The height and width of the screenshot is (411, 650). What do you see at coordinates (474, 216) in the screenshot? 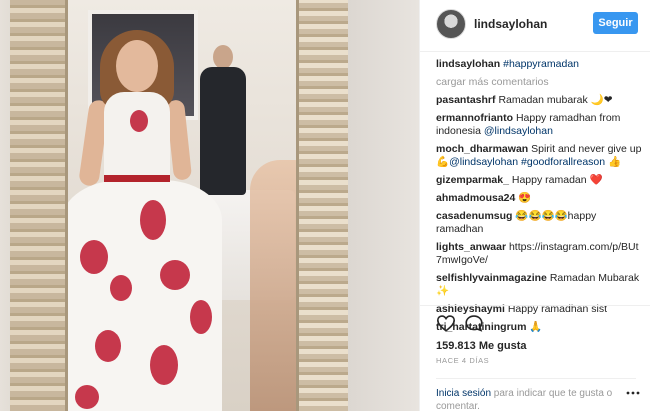
I see `comment-username: casadenumsug` at bounding box center [474, 216].